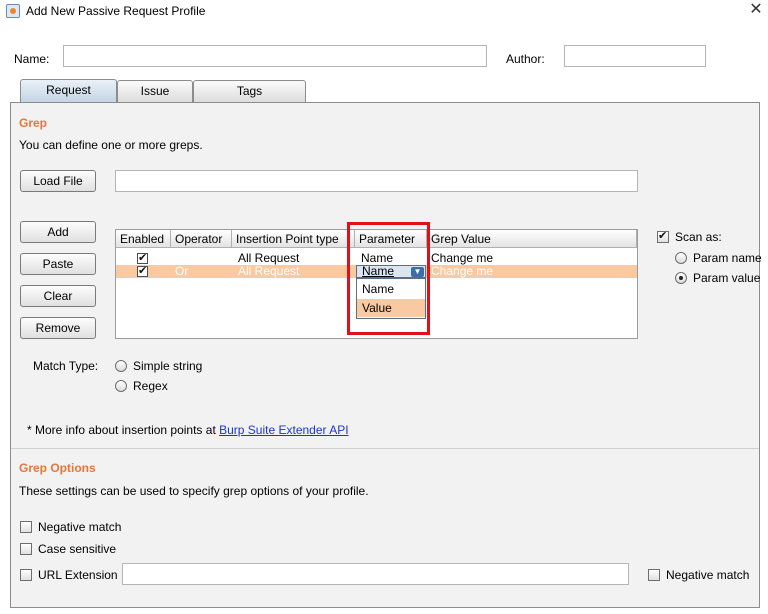 This screenshot has width=768, height=614. What do you see at coordinates (168, 366) in the screenshot?
I see `simple-string-label: Simple string` at bounding box center [168, 366].